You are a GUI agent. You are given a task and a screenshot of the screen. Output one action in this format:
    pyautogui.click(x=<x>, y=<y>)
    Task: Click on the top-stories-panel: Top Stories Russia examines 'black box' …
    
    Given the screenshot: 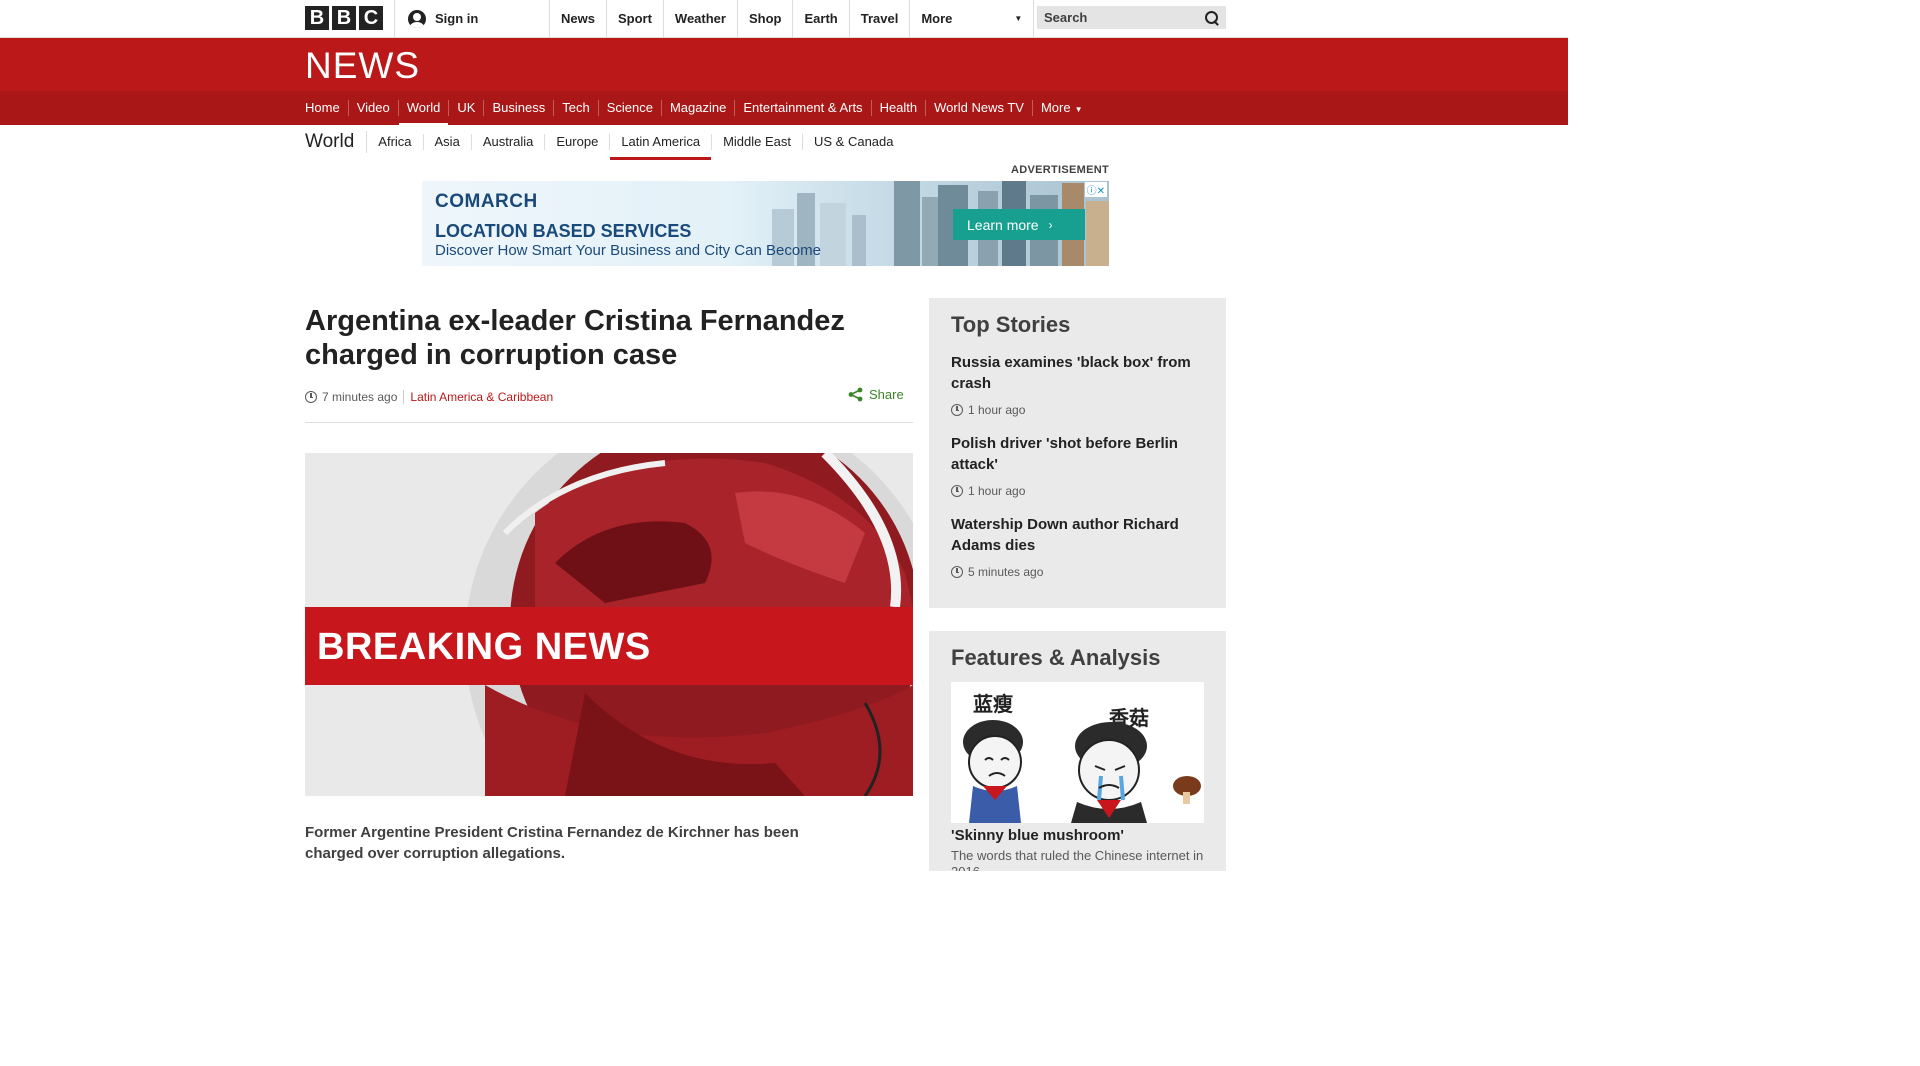 What is the action you would take?
    pyautogui.click(x=1077, y=453)
    